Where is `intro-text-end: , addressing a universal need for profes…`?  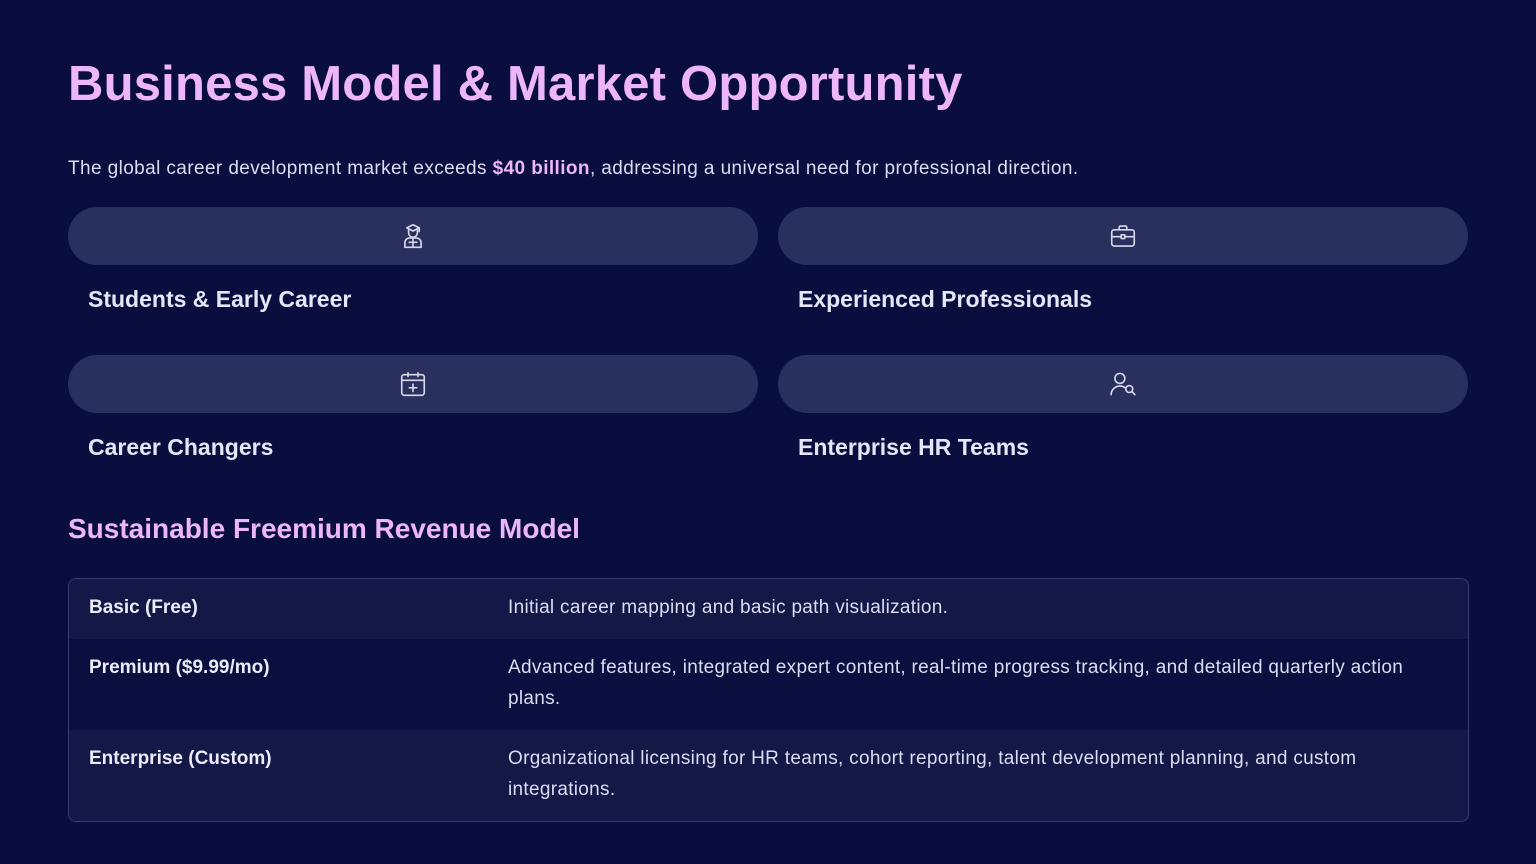 intro-text-end: , addressing a universal need for profes… is located at coordinates (834, 168).